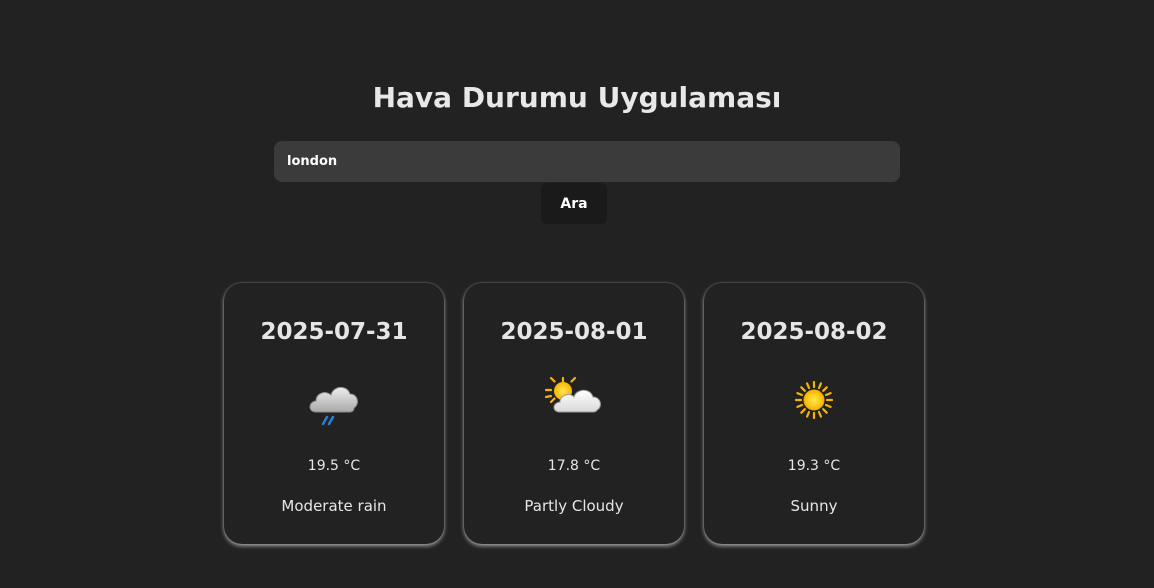 This screenshot has height=588, width=1154. I want to click on forecast-temperature: 19.3 °C, so click(814, 466).